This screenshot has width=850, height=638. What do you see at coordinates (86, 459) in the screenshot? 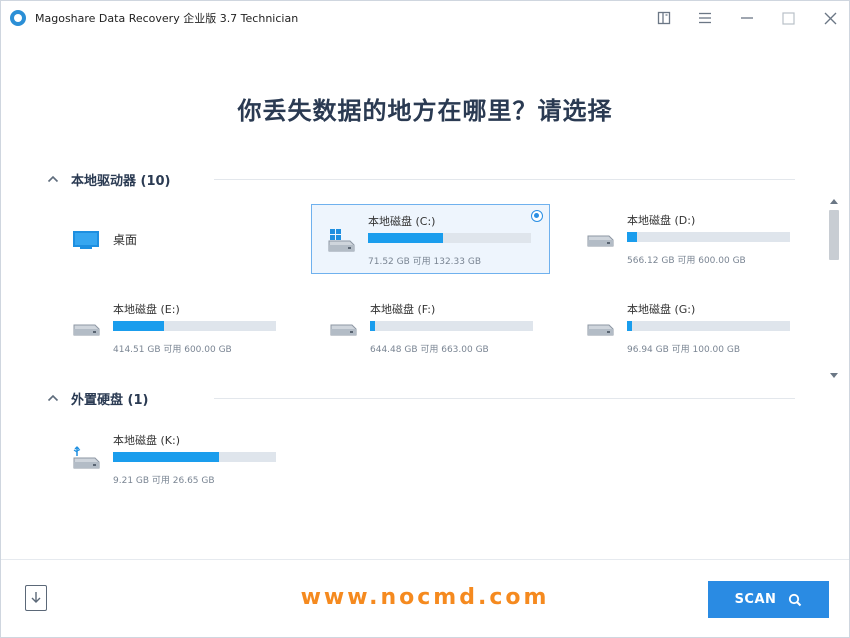
I see `usb-drive-icon` at bounding box center [86, 459].